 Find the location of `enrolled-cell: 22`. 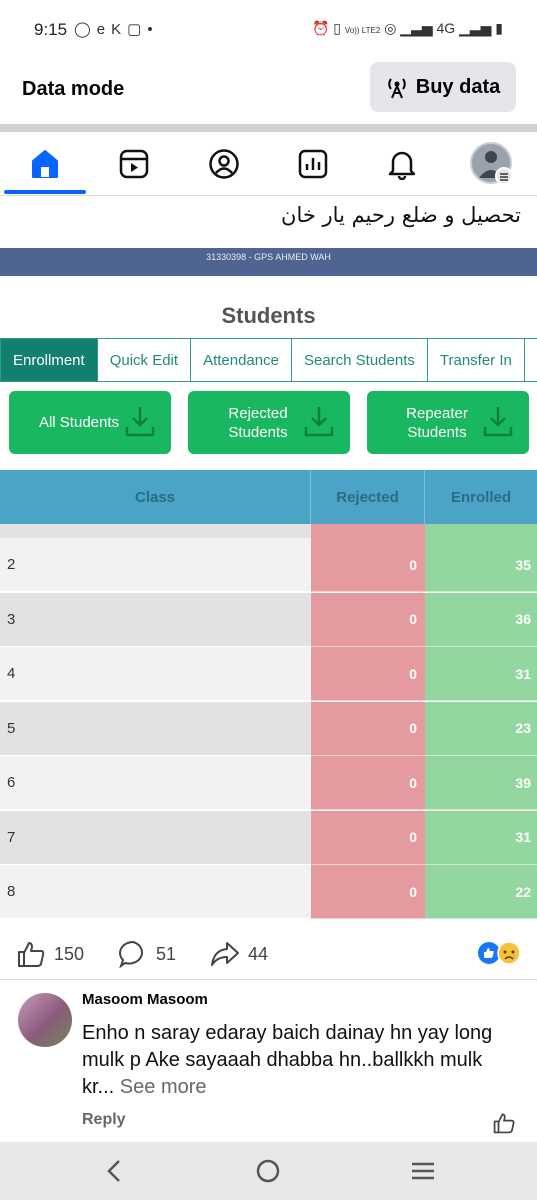

enrolled-cell: 22 is located at coordinates (481, 892).